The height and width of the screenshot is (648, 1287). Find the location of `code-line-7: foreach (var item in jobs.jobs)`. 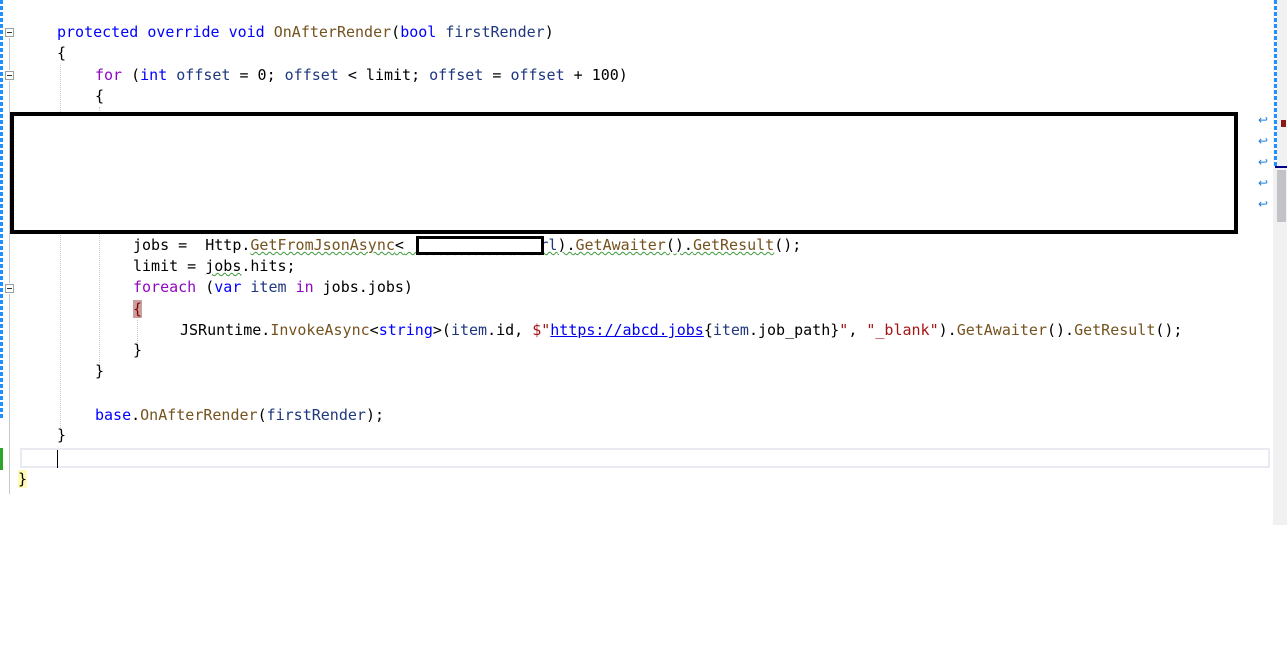

code-line-7: foreach (var item in jobs.jobs) is located at coordinates (273, 287).